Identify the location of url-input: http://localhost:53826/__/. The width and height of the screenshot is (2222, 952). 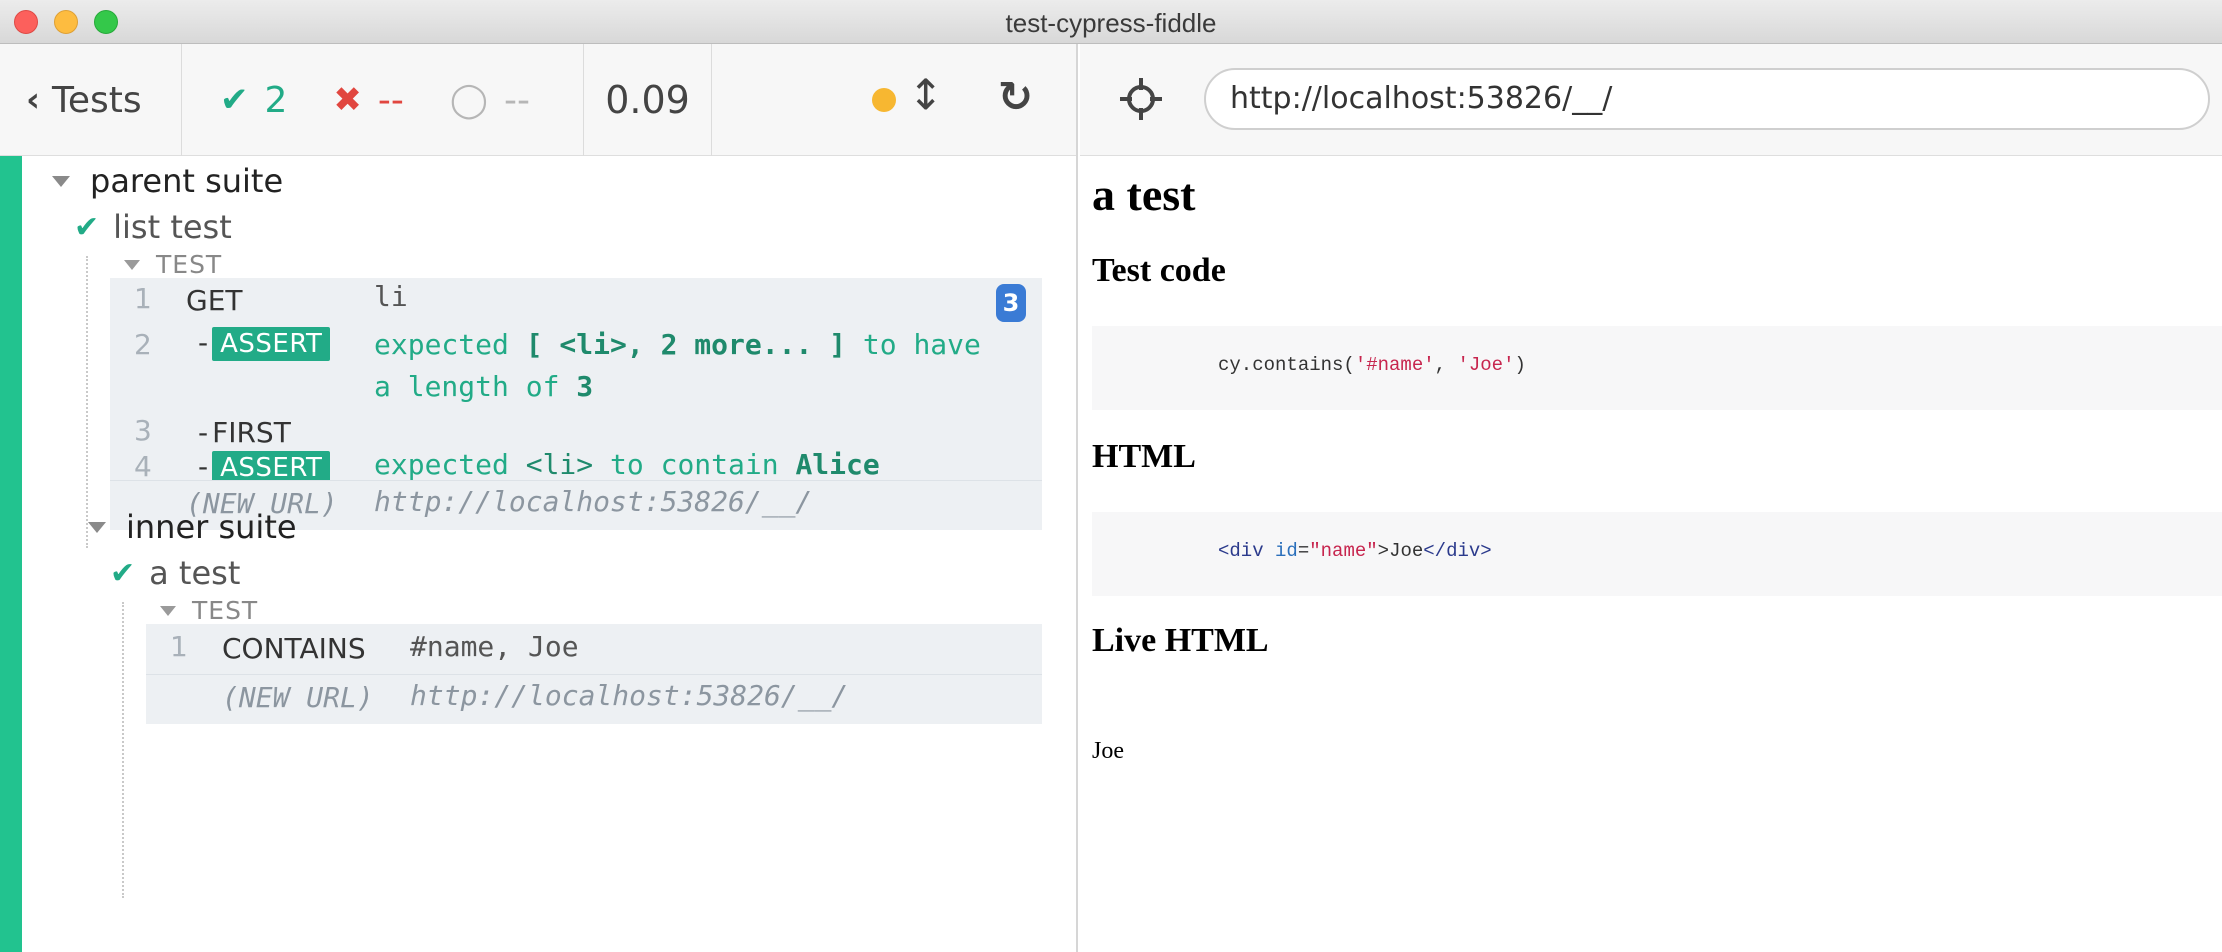
(1707, 99).